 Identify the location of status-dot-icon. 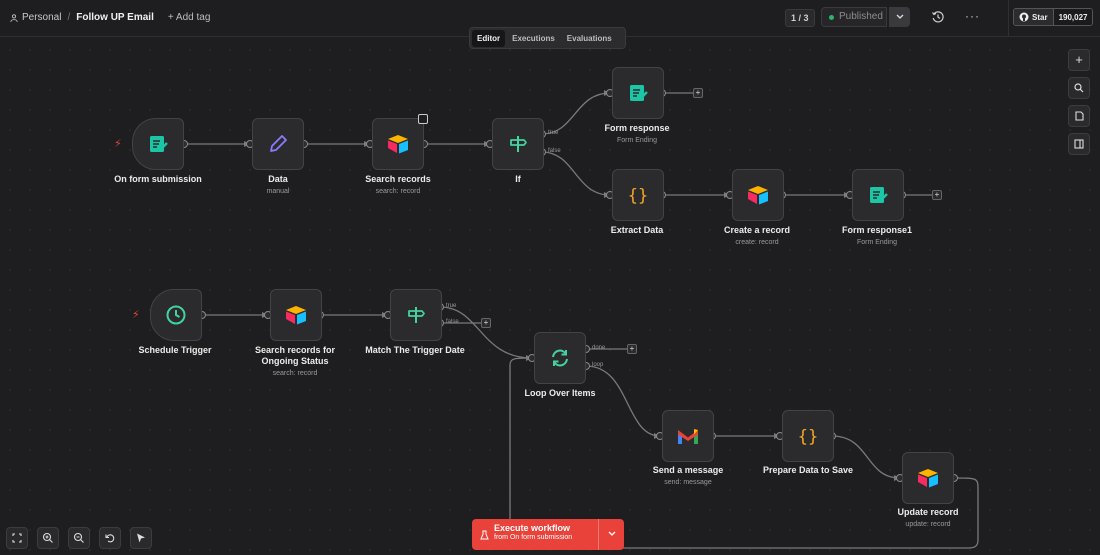
(831, 17).